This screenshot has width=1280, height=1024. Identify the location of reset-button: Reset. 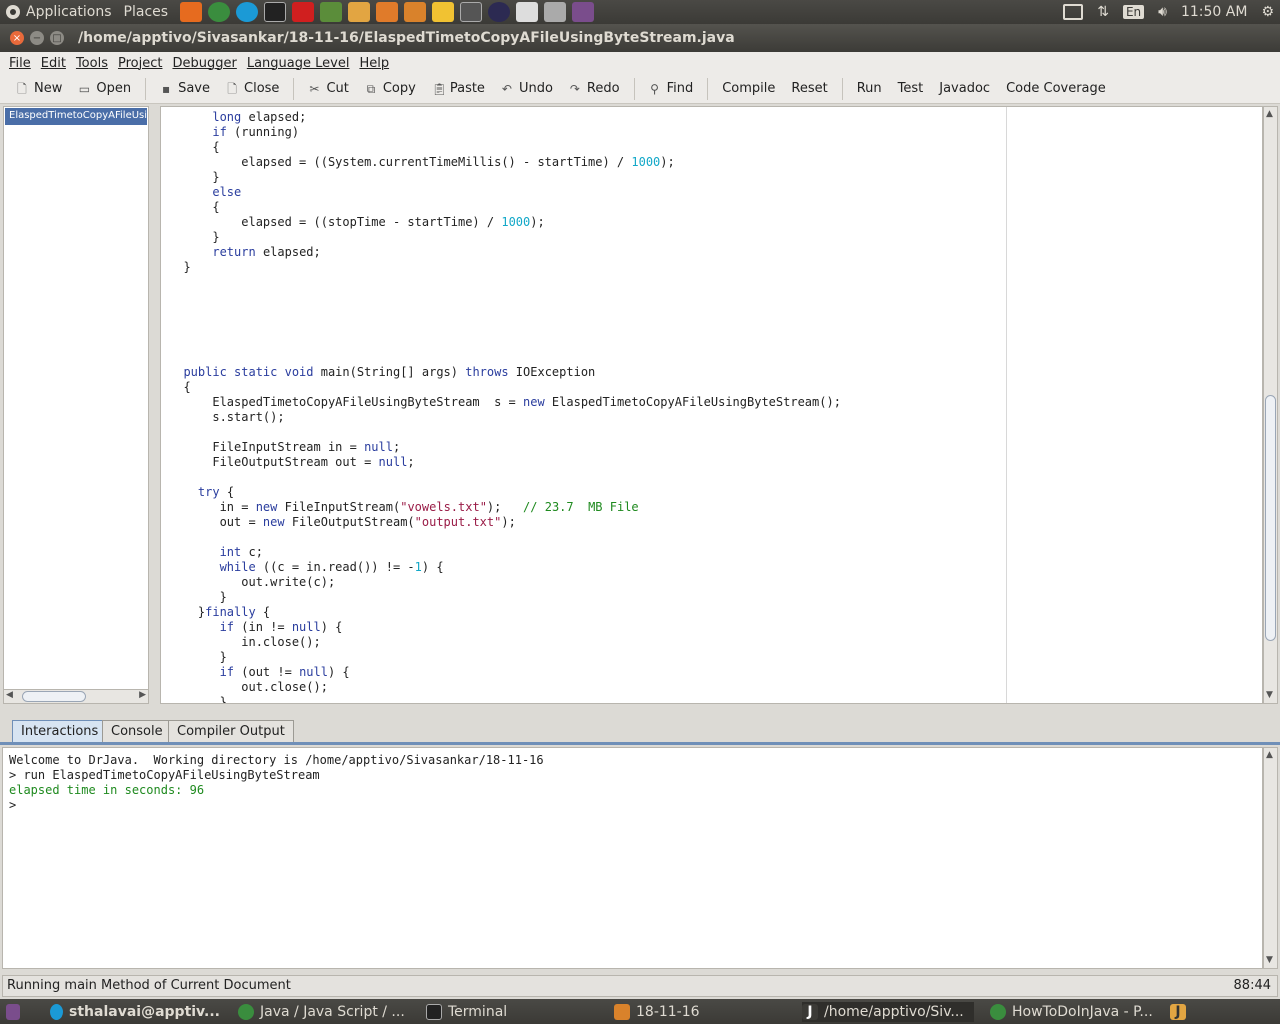
(809, 89).